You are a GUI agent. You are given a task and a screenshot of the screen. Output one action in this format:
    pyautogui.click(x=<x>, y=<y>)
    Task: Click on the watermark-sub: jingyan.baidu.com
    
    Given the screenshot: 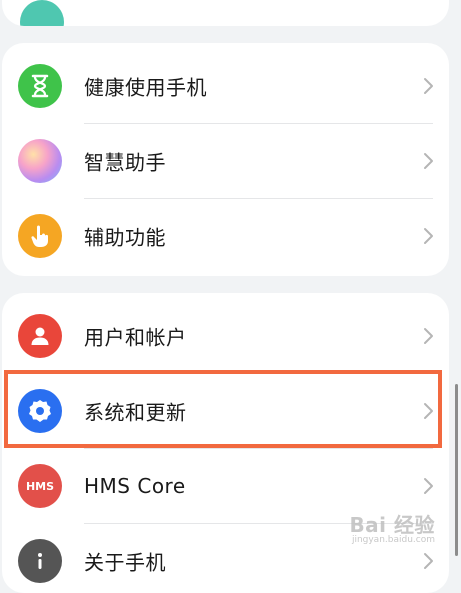 What is the action you would take?
    pyautogui.click(x=393, y=540)
    